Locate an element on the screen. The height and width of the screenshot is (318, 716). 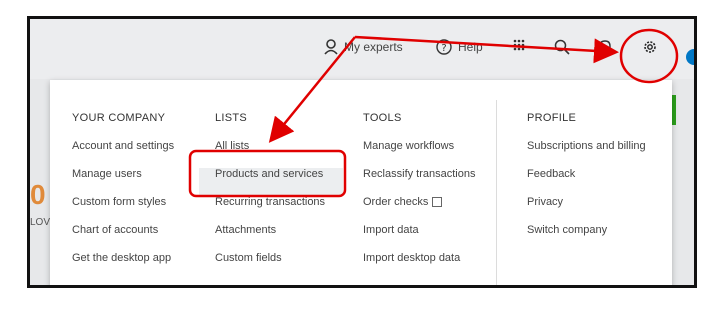
apps-button is located at coordinates (519, 45).